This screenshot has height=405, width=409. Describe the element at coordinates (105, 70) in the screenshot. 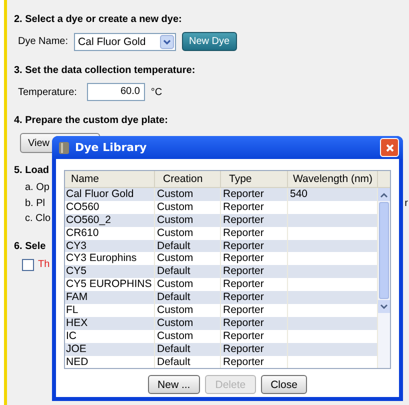

I see `step-heading: 3. Set the data collection temperature:` at that location.